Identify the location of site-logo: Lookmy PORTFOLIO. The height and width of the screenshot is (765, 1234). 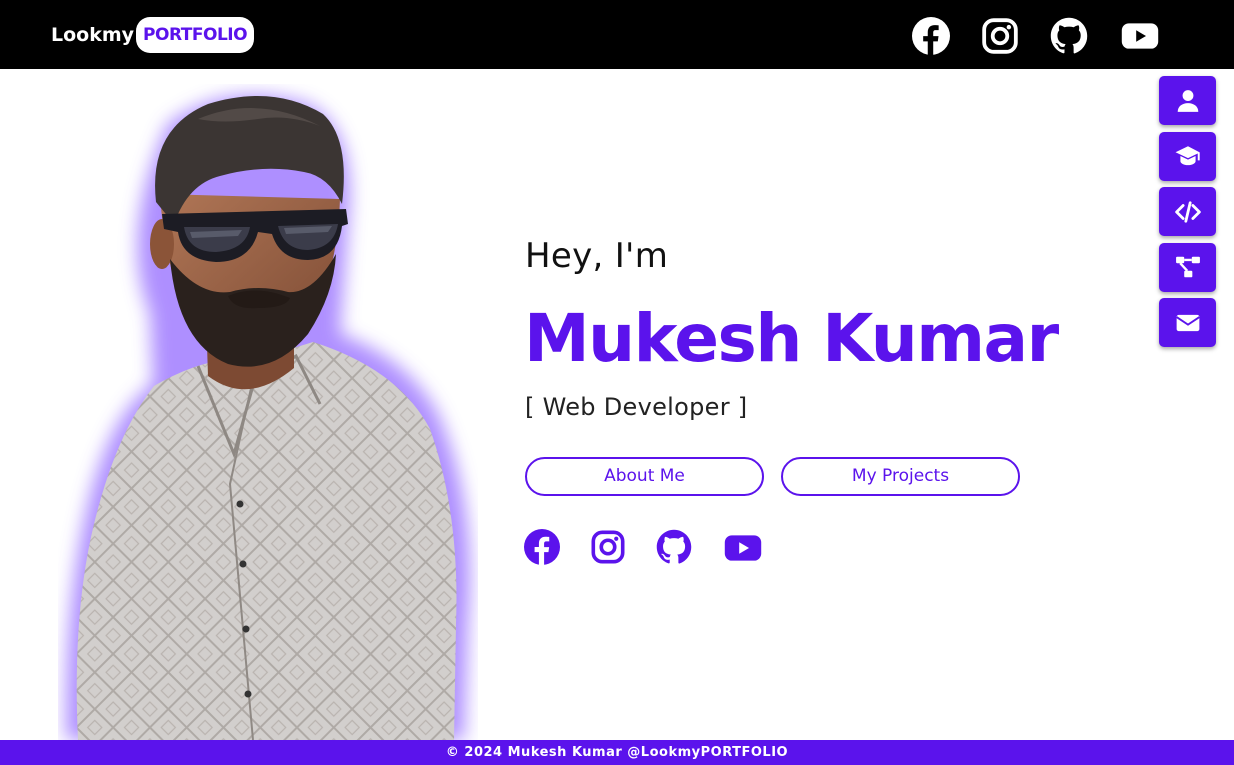
(153, 34).